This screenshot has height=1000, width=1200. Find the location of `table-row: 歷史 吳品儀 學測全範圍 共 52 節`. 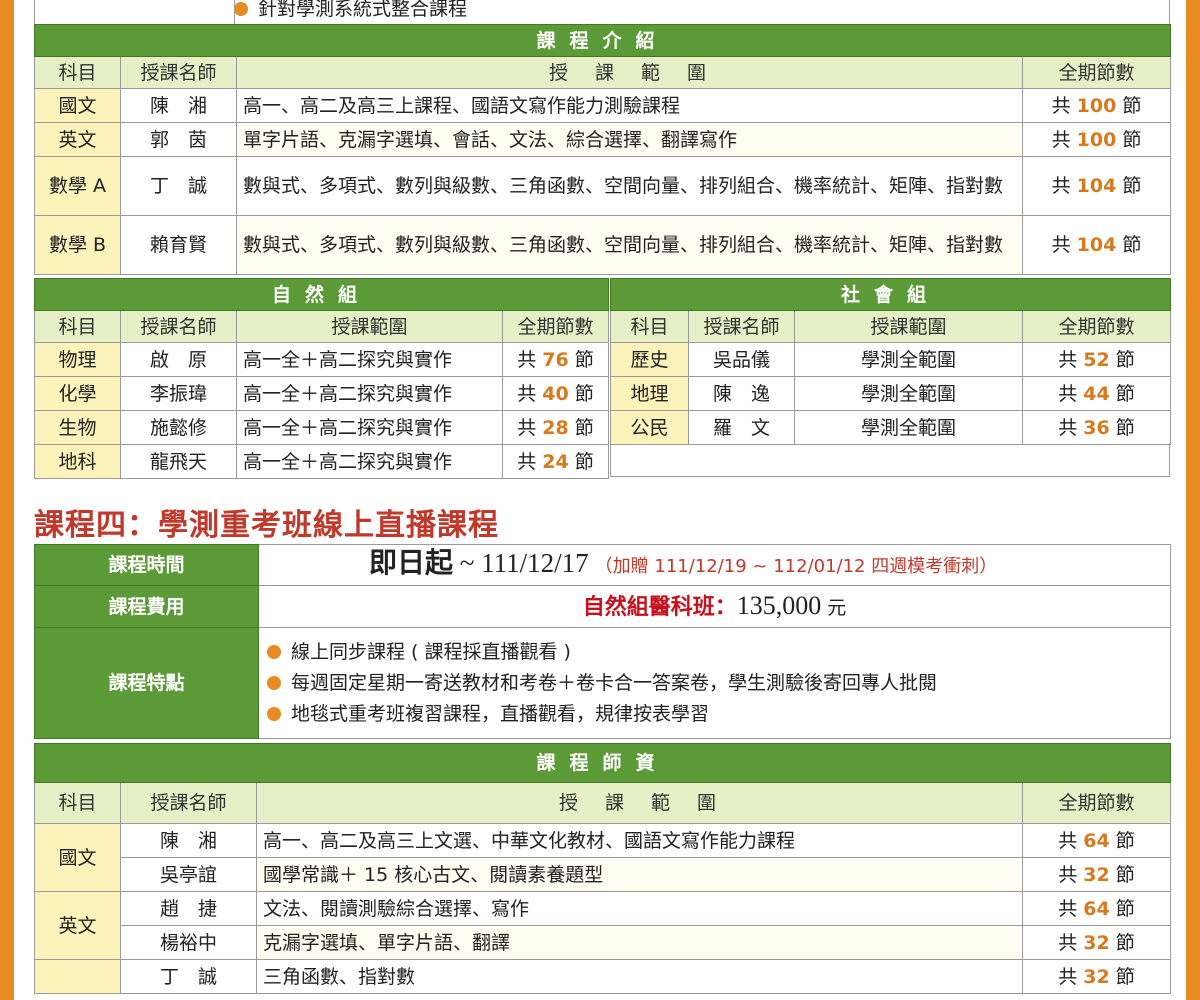

table-row: 歷史 吳品儀 學測全範圍 共 52 節 is located at coordinates (891, 359).